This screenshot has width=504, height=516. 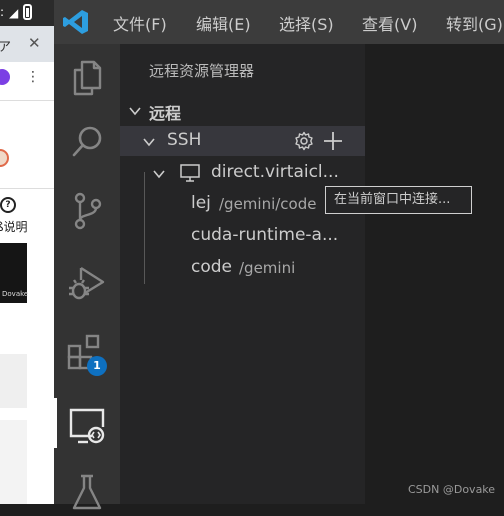 What do you see at coordinates (304, 141) in the screenshot?
I see `gear-icon` at bounding box center [304, 141].